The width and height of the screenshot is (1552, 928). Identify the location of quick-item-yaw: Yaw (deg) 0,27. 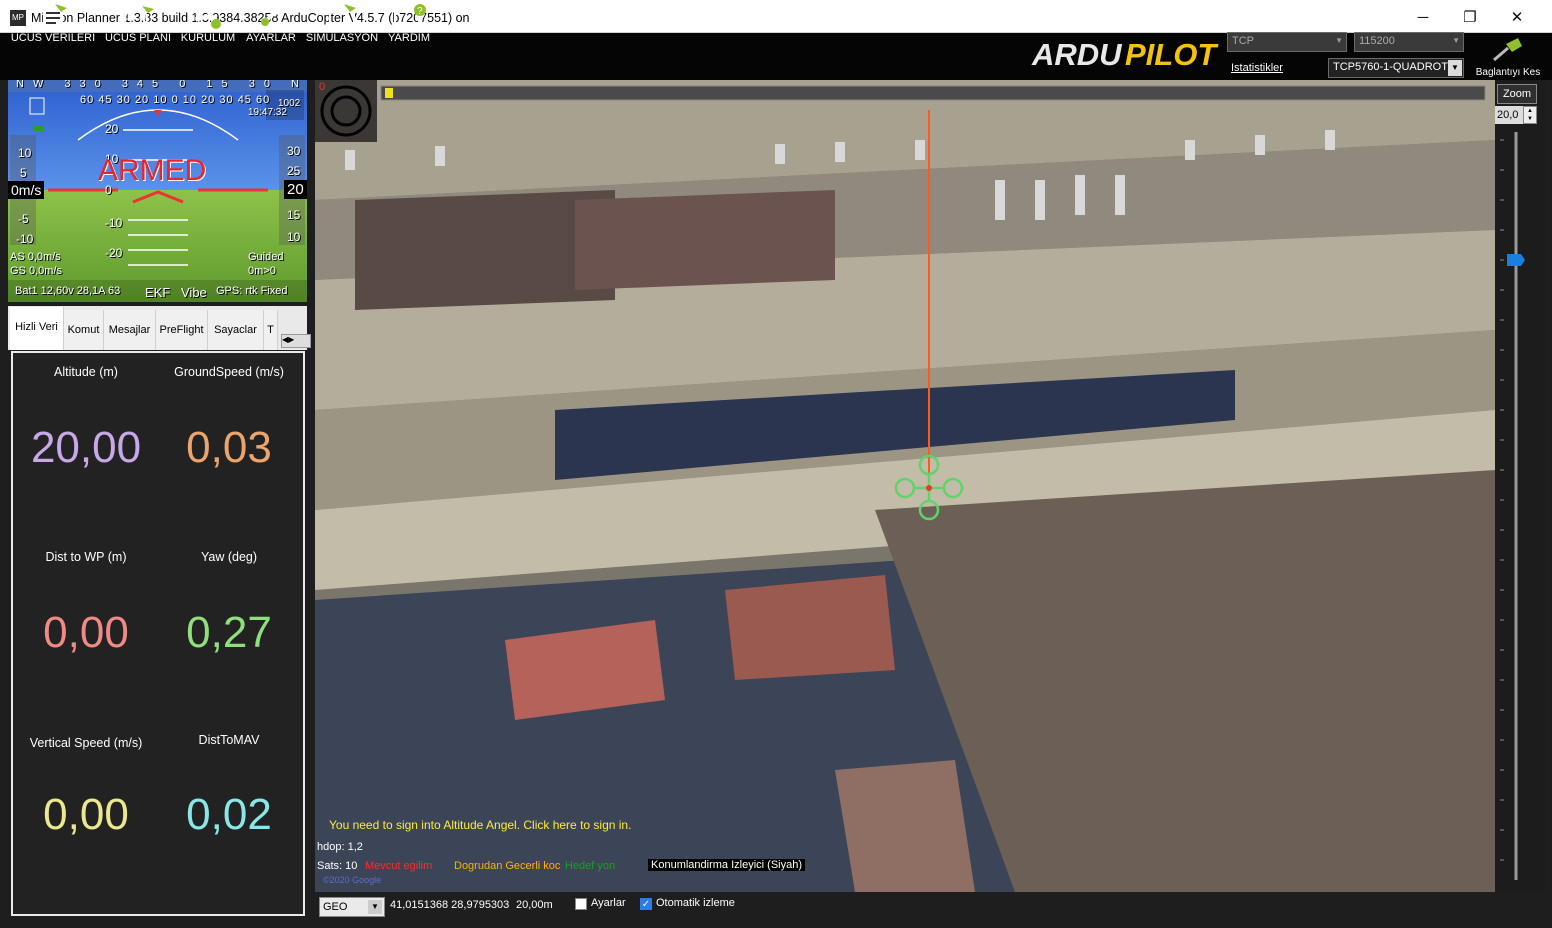
(229, 604).